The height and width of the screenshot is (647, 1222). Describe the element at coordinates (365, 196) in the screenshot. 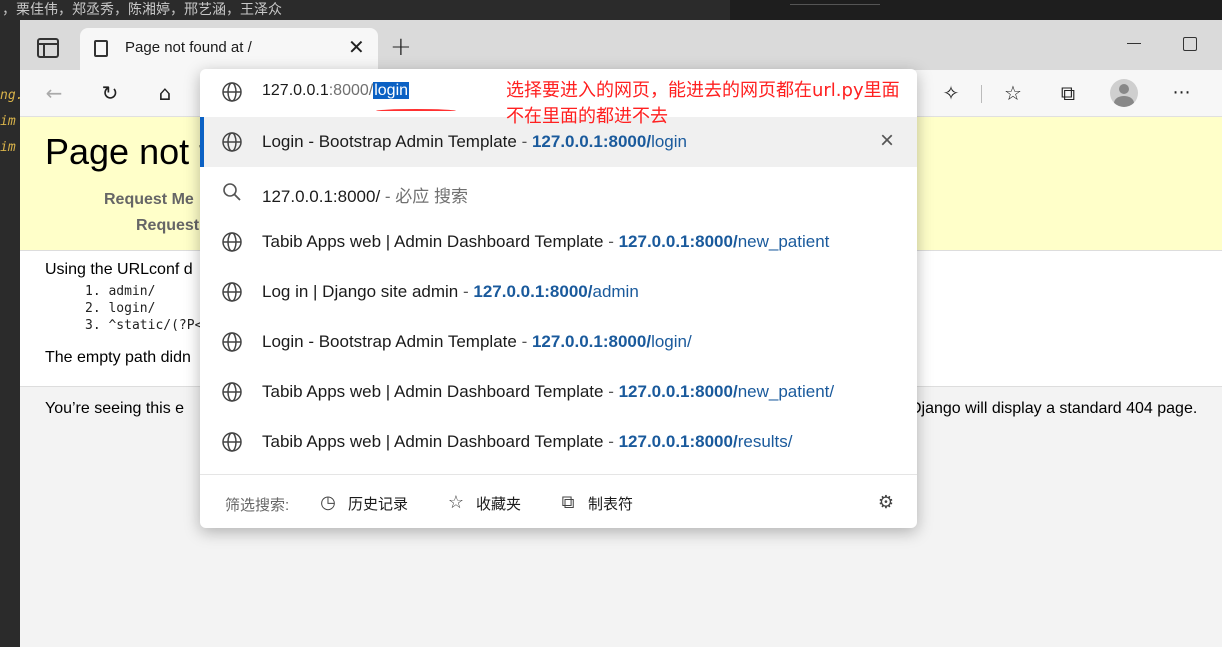

I see `suggestion-text: 127.0.0.1:8000/ - 必应 搜索` at that location.